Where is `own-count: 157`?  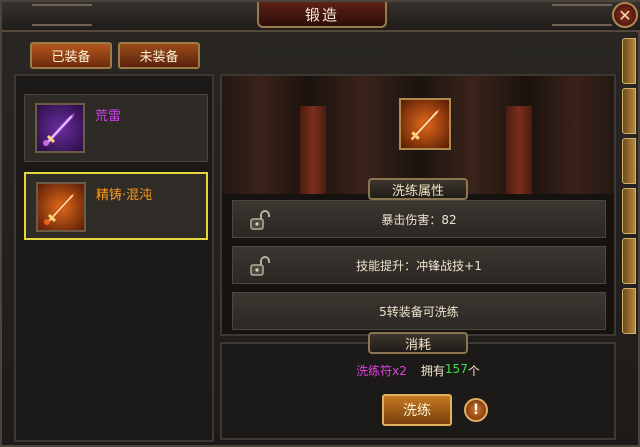
own-count: 157 is located at coordinates (456, 369).